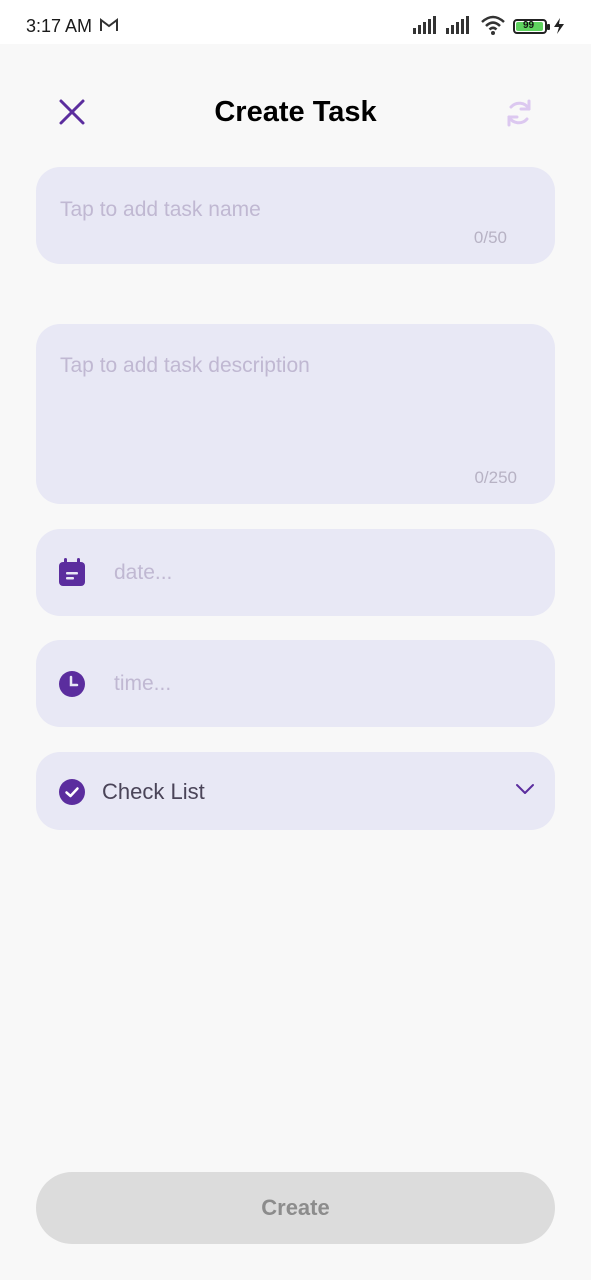 The image size is (591, 1280). I want to click on task-description-placeholder: Tap to add task description, so click(185, 365).